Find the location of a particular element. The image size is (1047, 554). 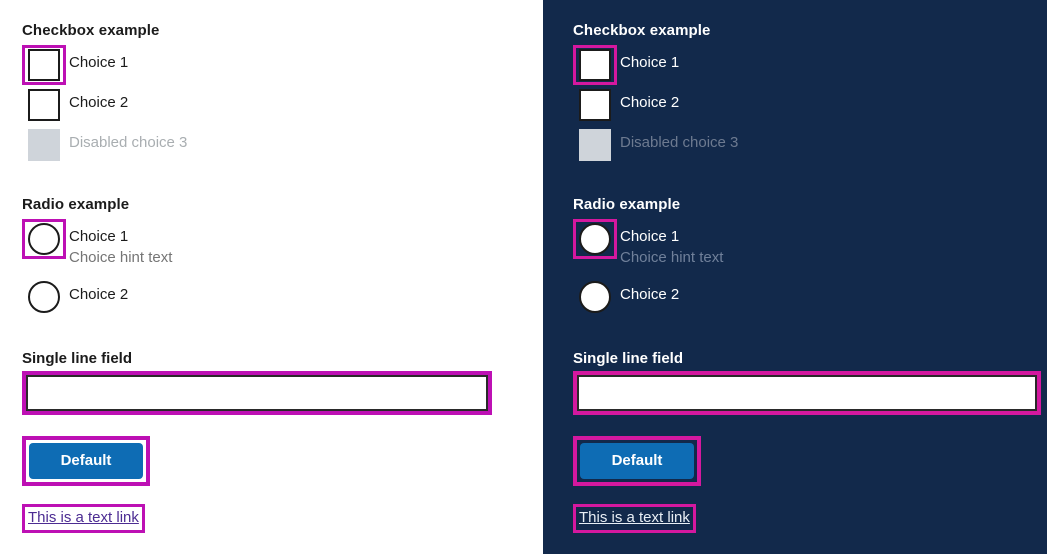

radio-hint-choice-1-dark: Choice hint text is located at coordinates (672, 257).